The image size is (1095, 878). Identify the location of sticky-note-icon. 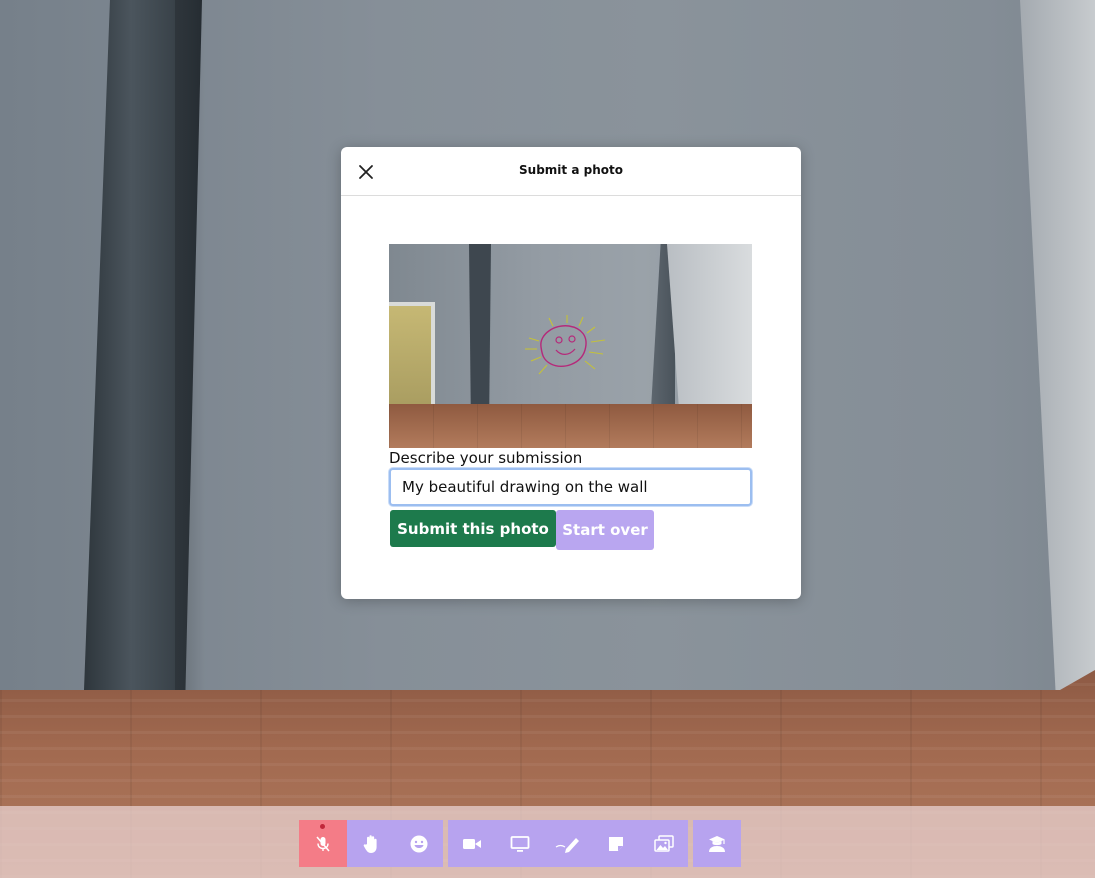
(616, 843).